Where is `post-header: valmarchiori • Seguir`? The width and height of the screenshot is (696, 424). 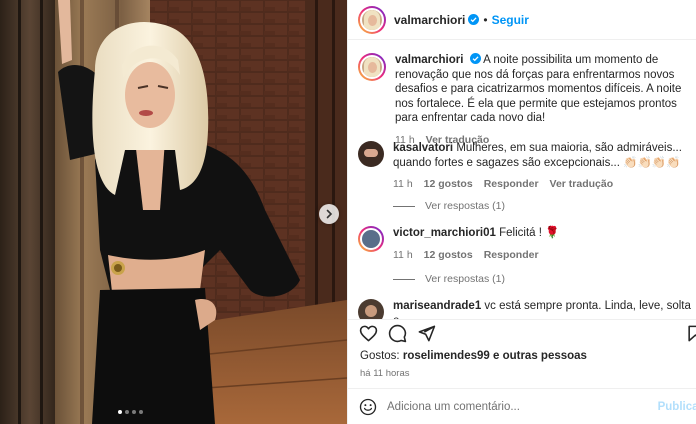 post-header: valmarchiori • Seguir is located at coordinates (522, 20).